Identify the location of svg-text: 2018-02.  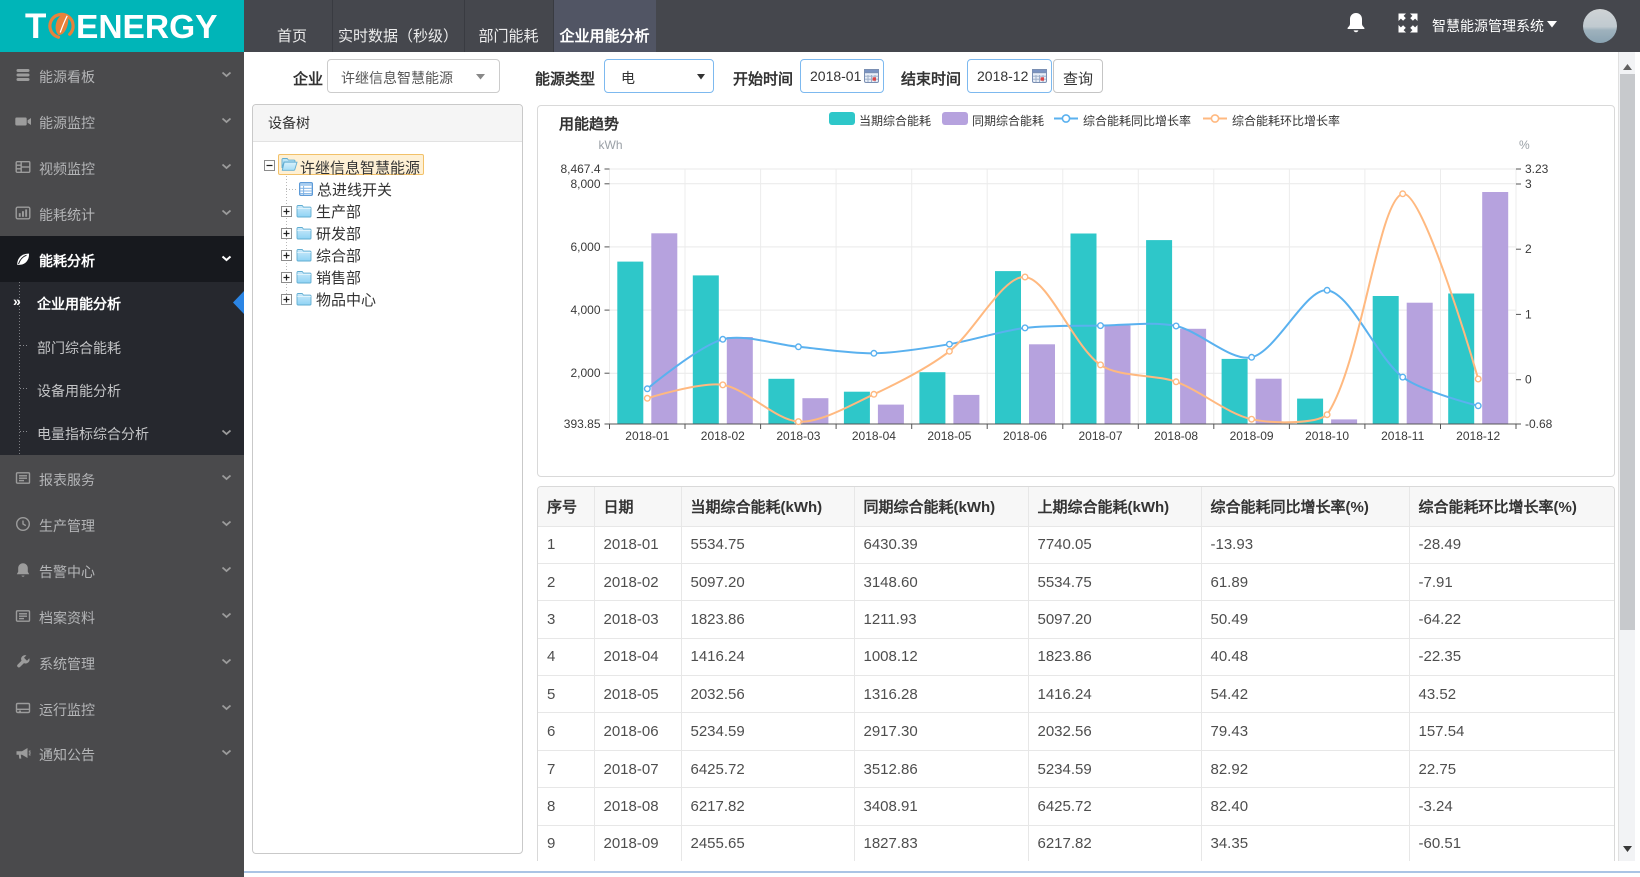
(723, 436).